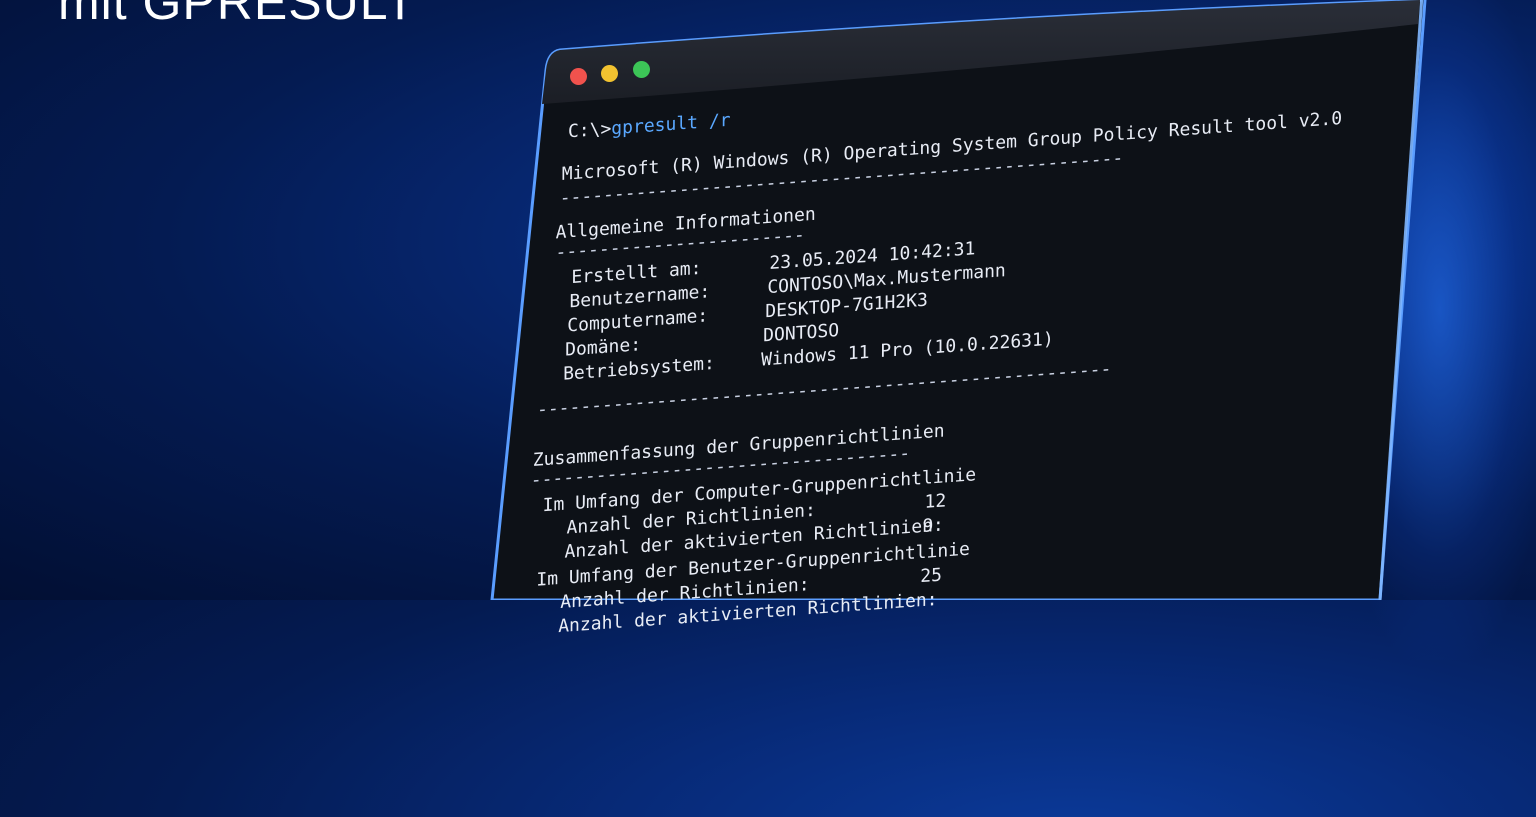  What do you see at coordinates (928, 526) in the screenshot?
I see `active-count-value: 9` at bounding box center [928, 526].